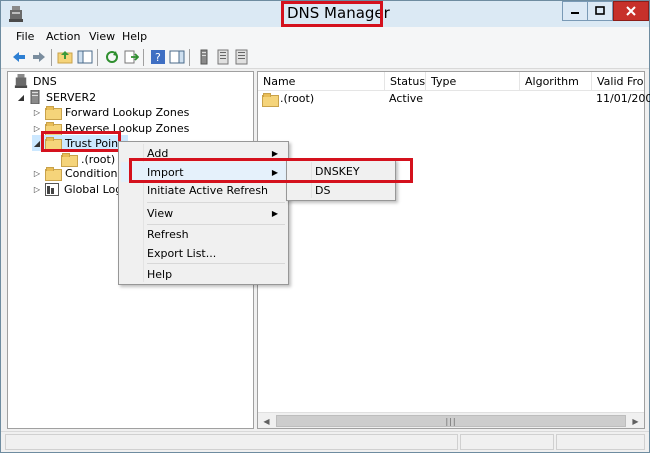  What do you see at coordinates (454, 99) in the screenshot?
I see `table-row: .(root) Active 11/01/2009` at bounding box center [454, 99].